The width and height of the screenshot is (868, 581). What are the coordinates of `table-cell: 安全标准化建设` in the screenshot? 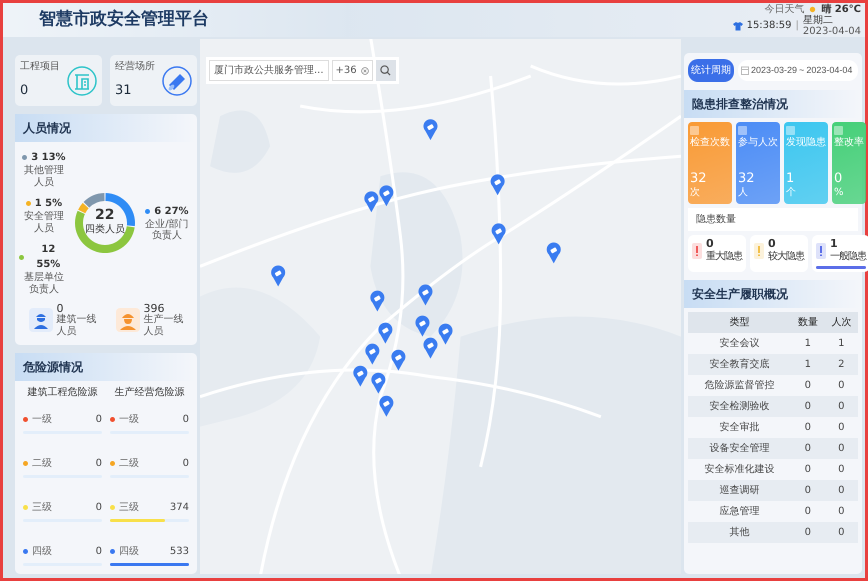 It's located at (740, 469).